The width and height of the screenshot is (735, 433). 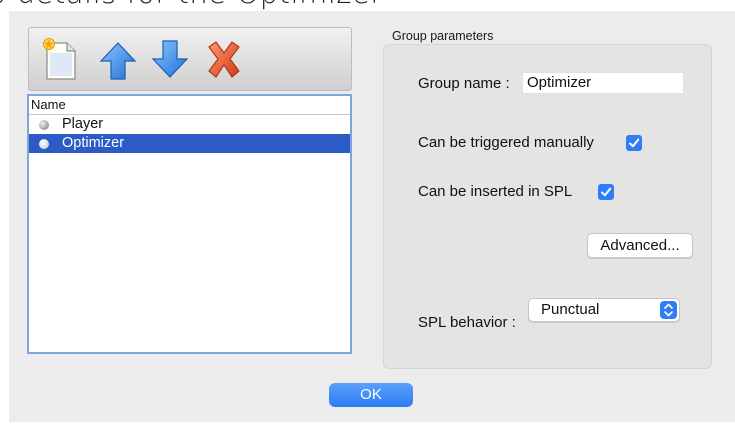 I want to click on spl-insert-checkbox, so click(x=606, y=192).